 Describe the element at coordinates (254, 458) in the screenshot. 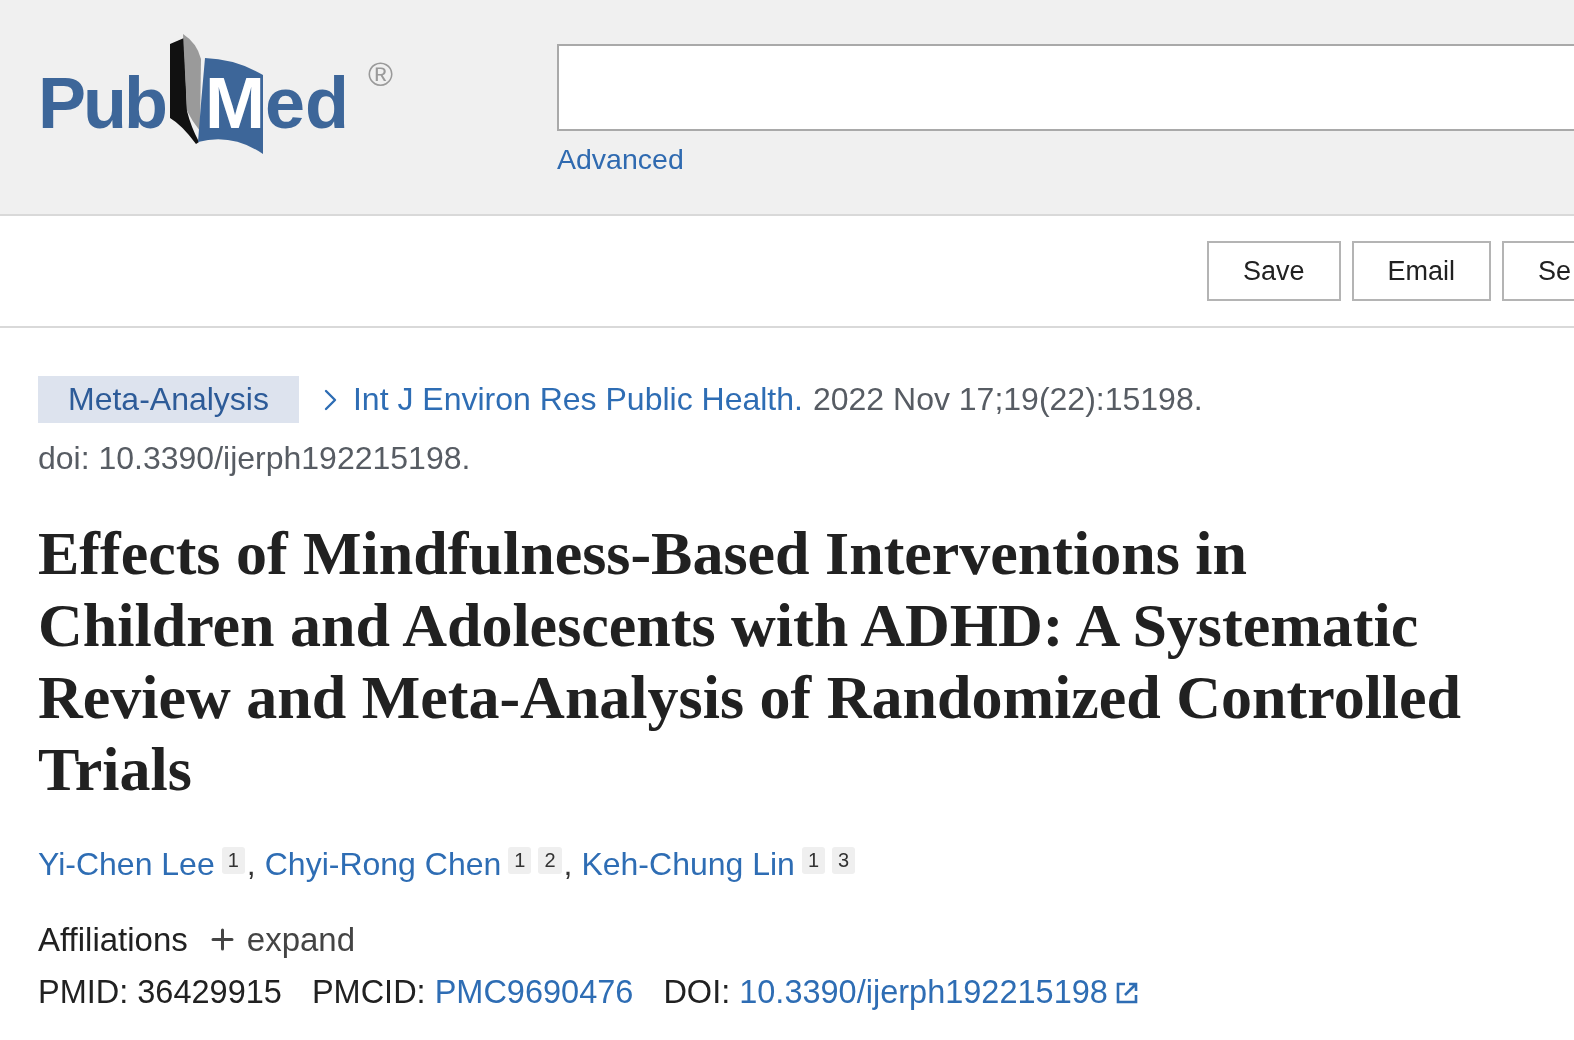

I see `doi-text: doi: 10.3390/ijerph192215198.` at that location.